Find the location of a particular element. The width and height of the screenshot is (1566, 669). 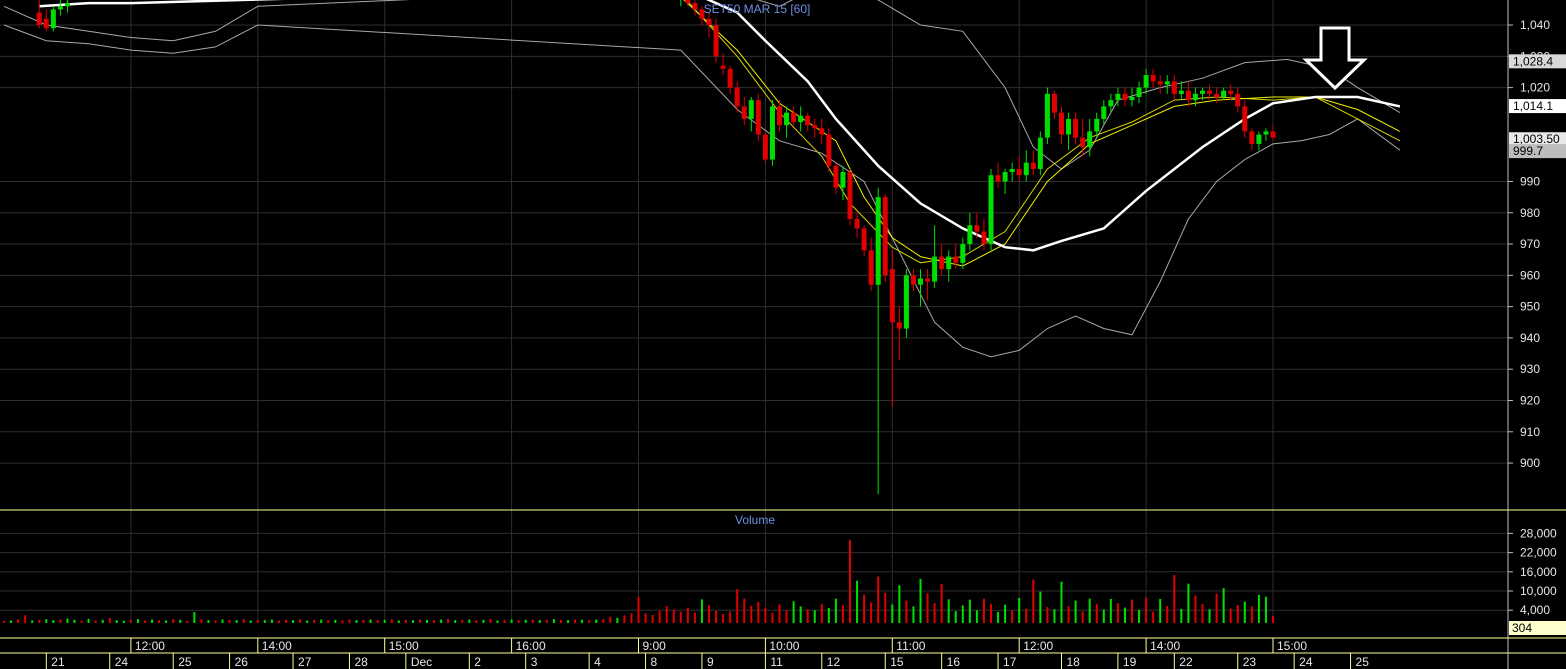

date-axis-label: 8 is located at coordinates (654, 662).